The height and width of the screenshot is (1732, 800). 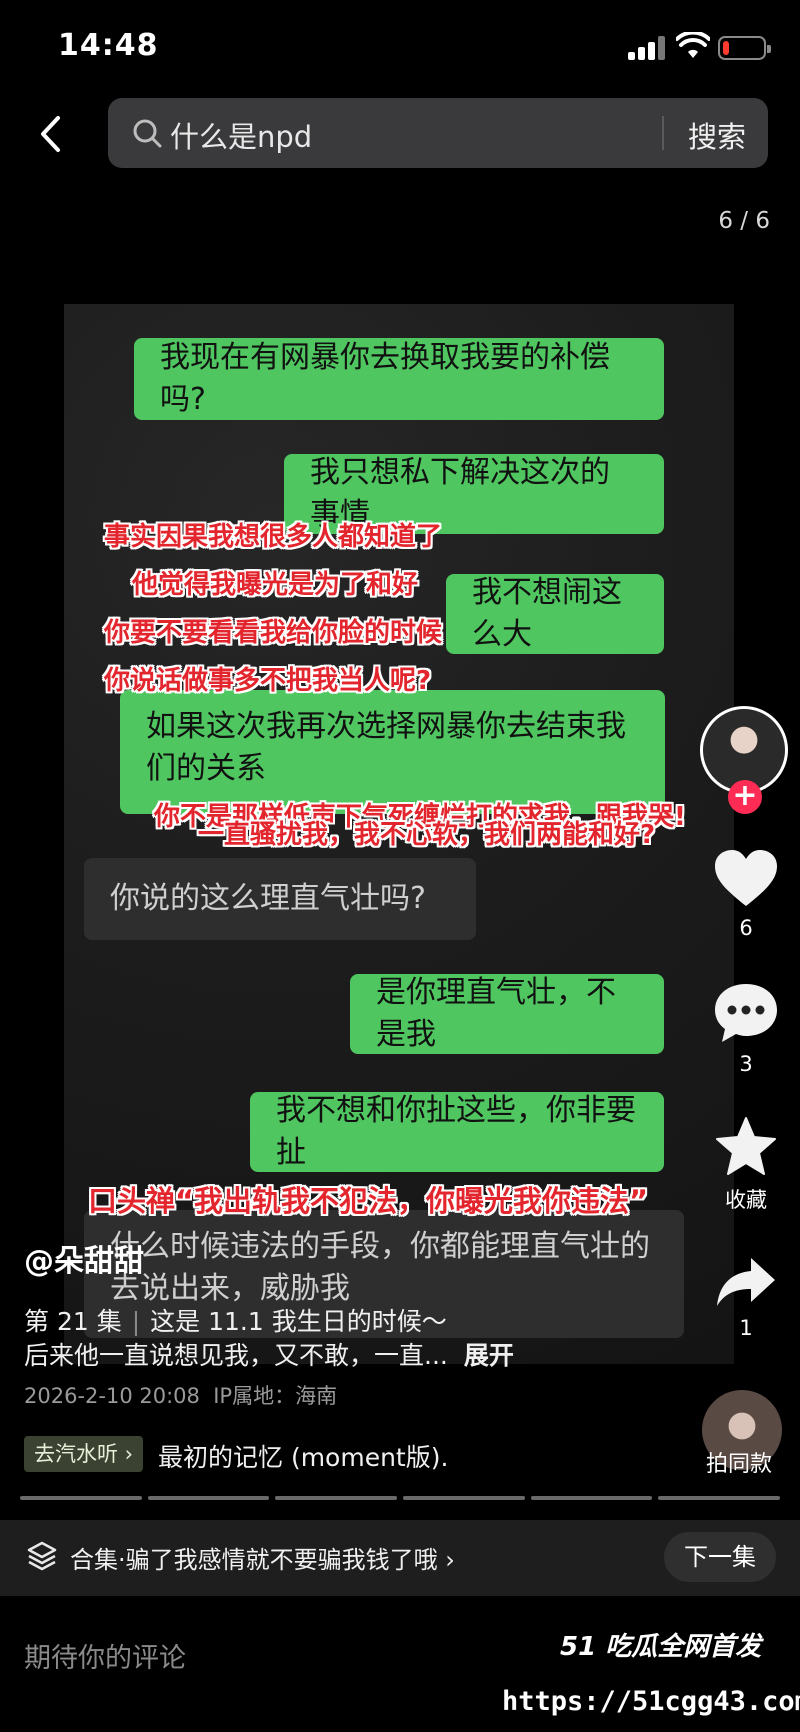 I want to click on overlay-caption: 你说话做事多不把我当人呢?, so click(x=268, y=681).